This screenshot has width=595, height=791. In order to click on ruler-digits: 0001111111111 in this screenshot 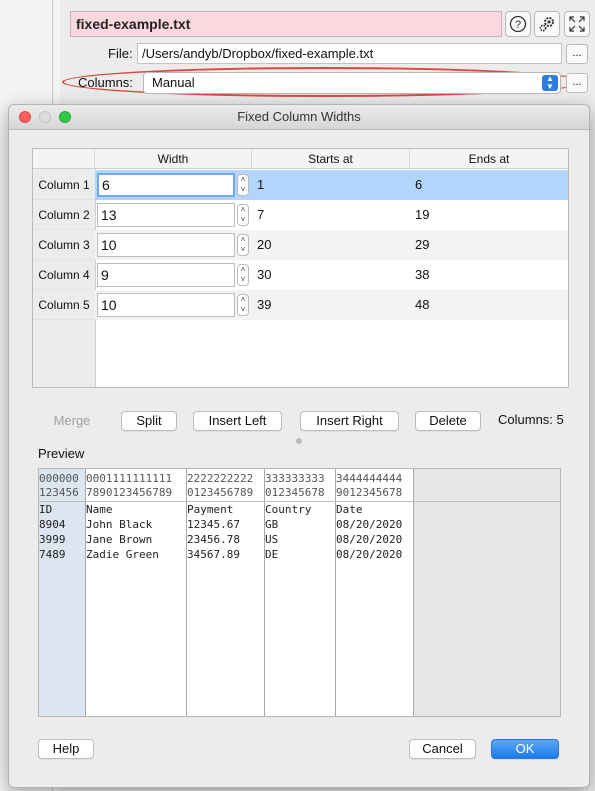, I will do `click(129, 478)`.